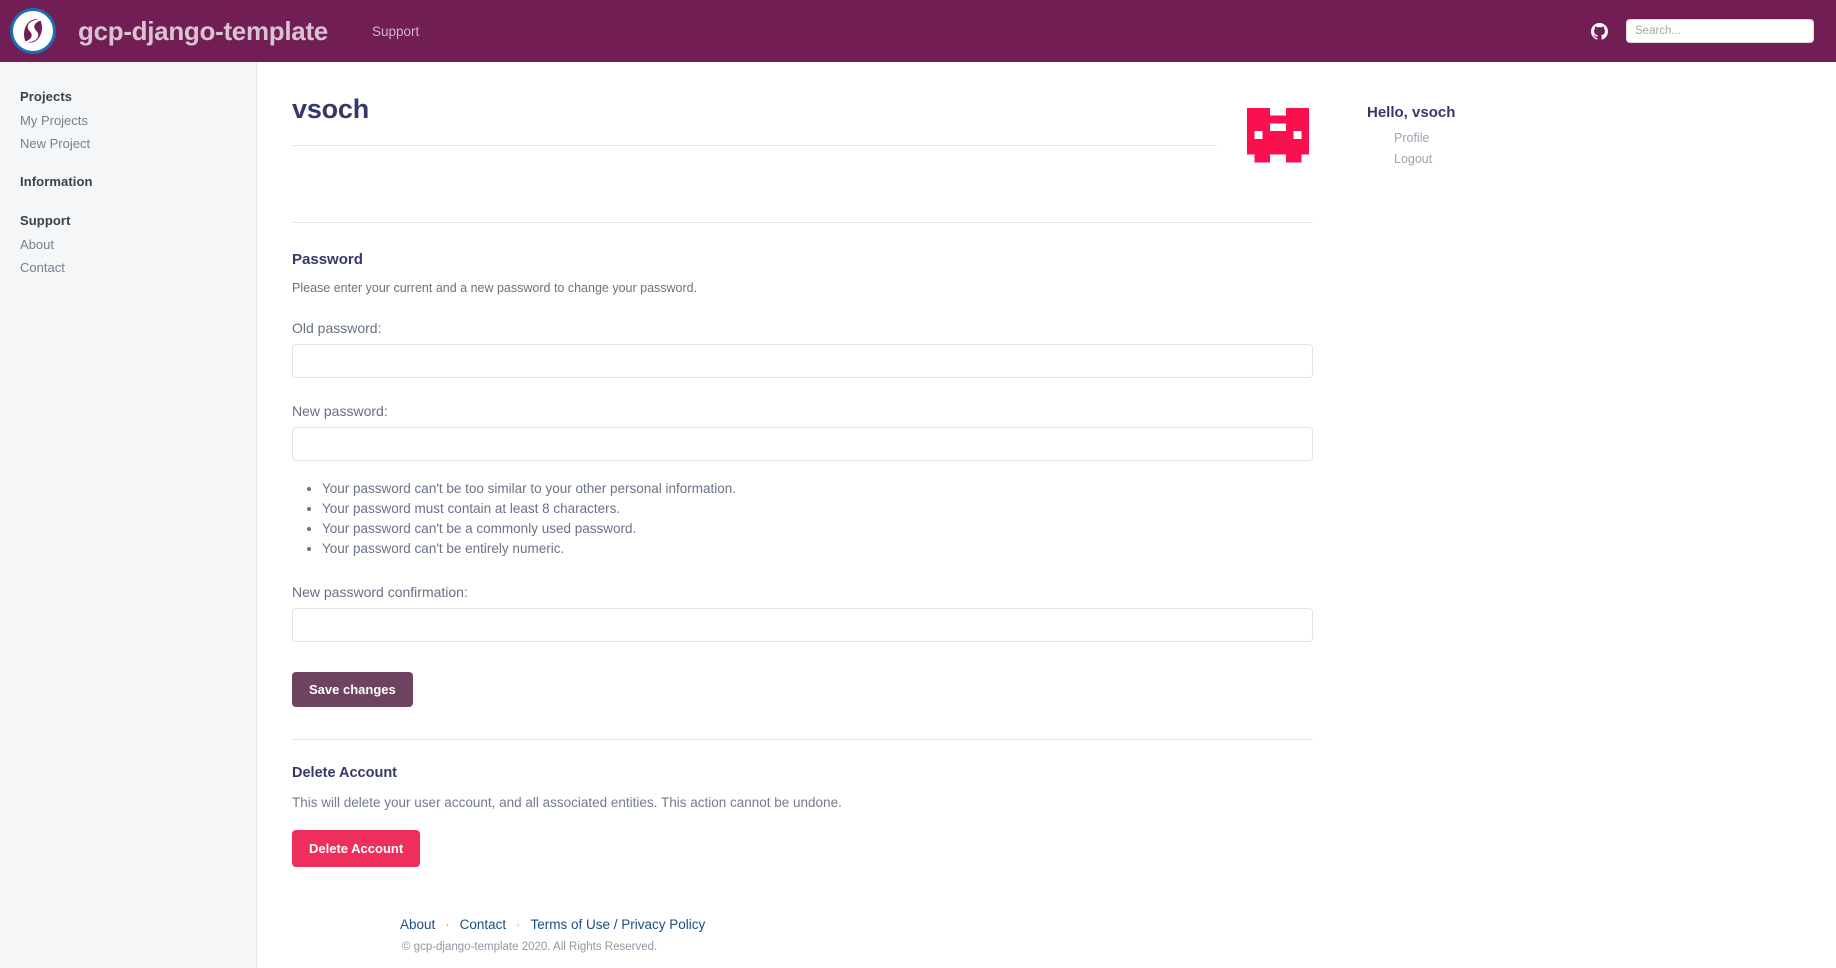 The image size is (1836, 968). Describe the element at coordinates (483, 924) in the screenshot. I see `footer-link-contact: Contact` at that location.